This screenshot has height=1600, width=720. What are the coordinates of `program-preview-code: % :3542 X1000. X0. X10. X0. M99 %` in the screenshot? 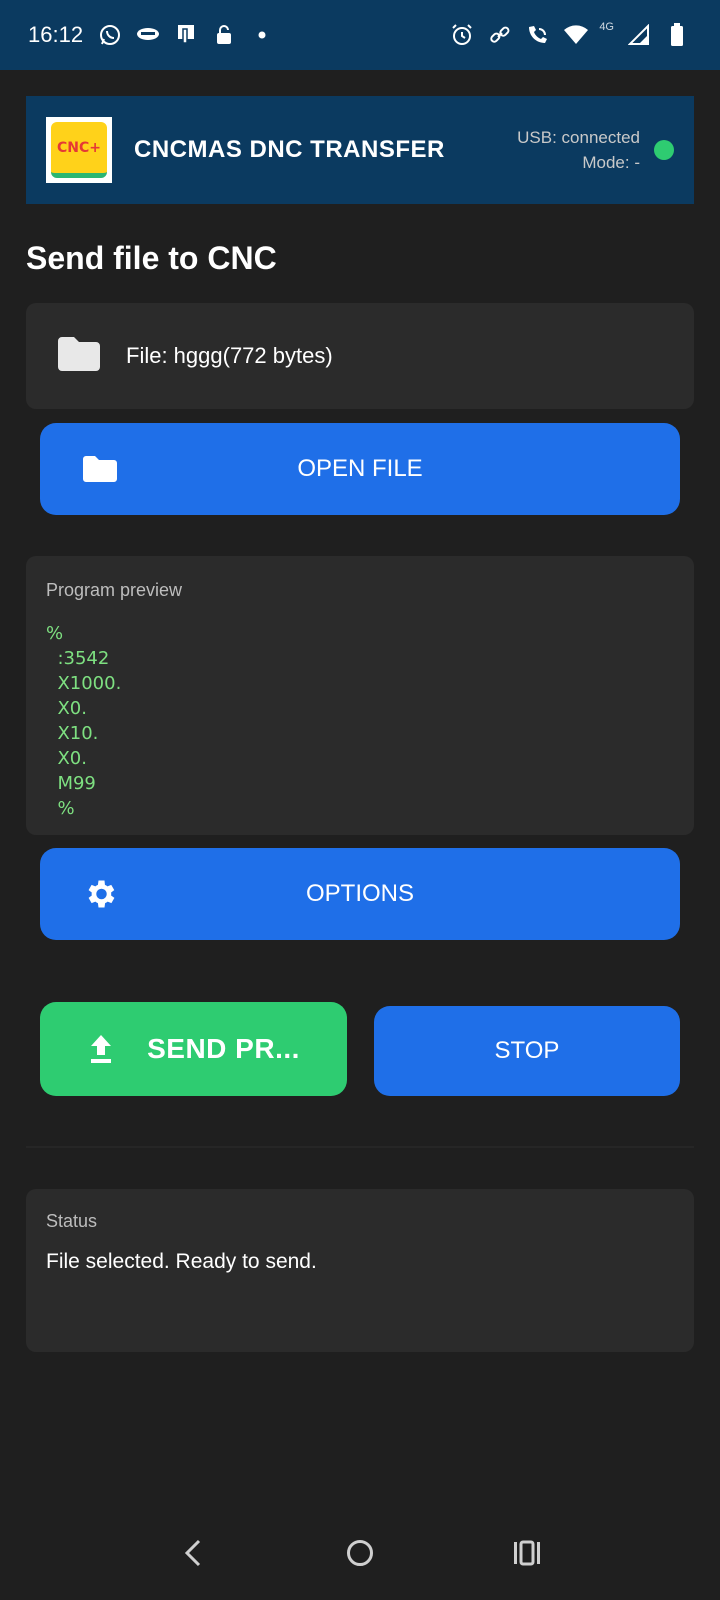 It's located at (84, 721).